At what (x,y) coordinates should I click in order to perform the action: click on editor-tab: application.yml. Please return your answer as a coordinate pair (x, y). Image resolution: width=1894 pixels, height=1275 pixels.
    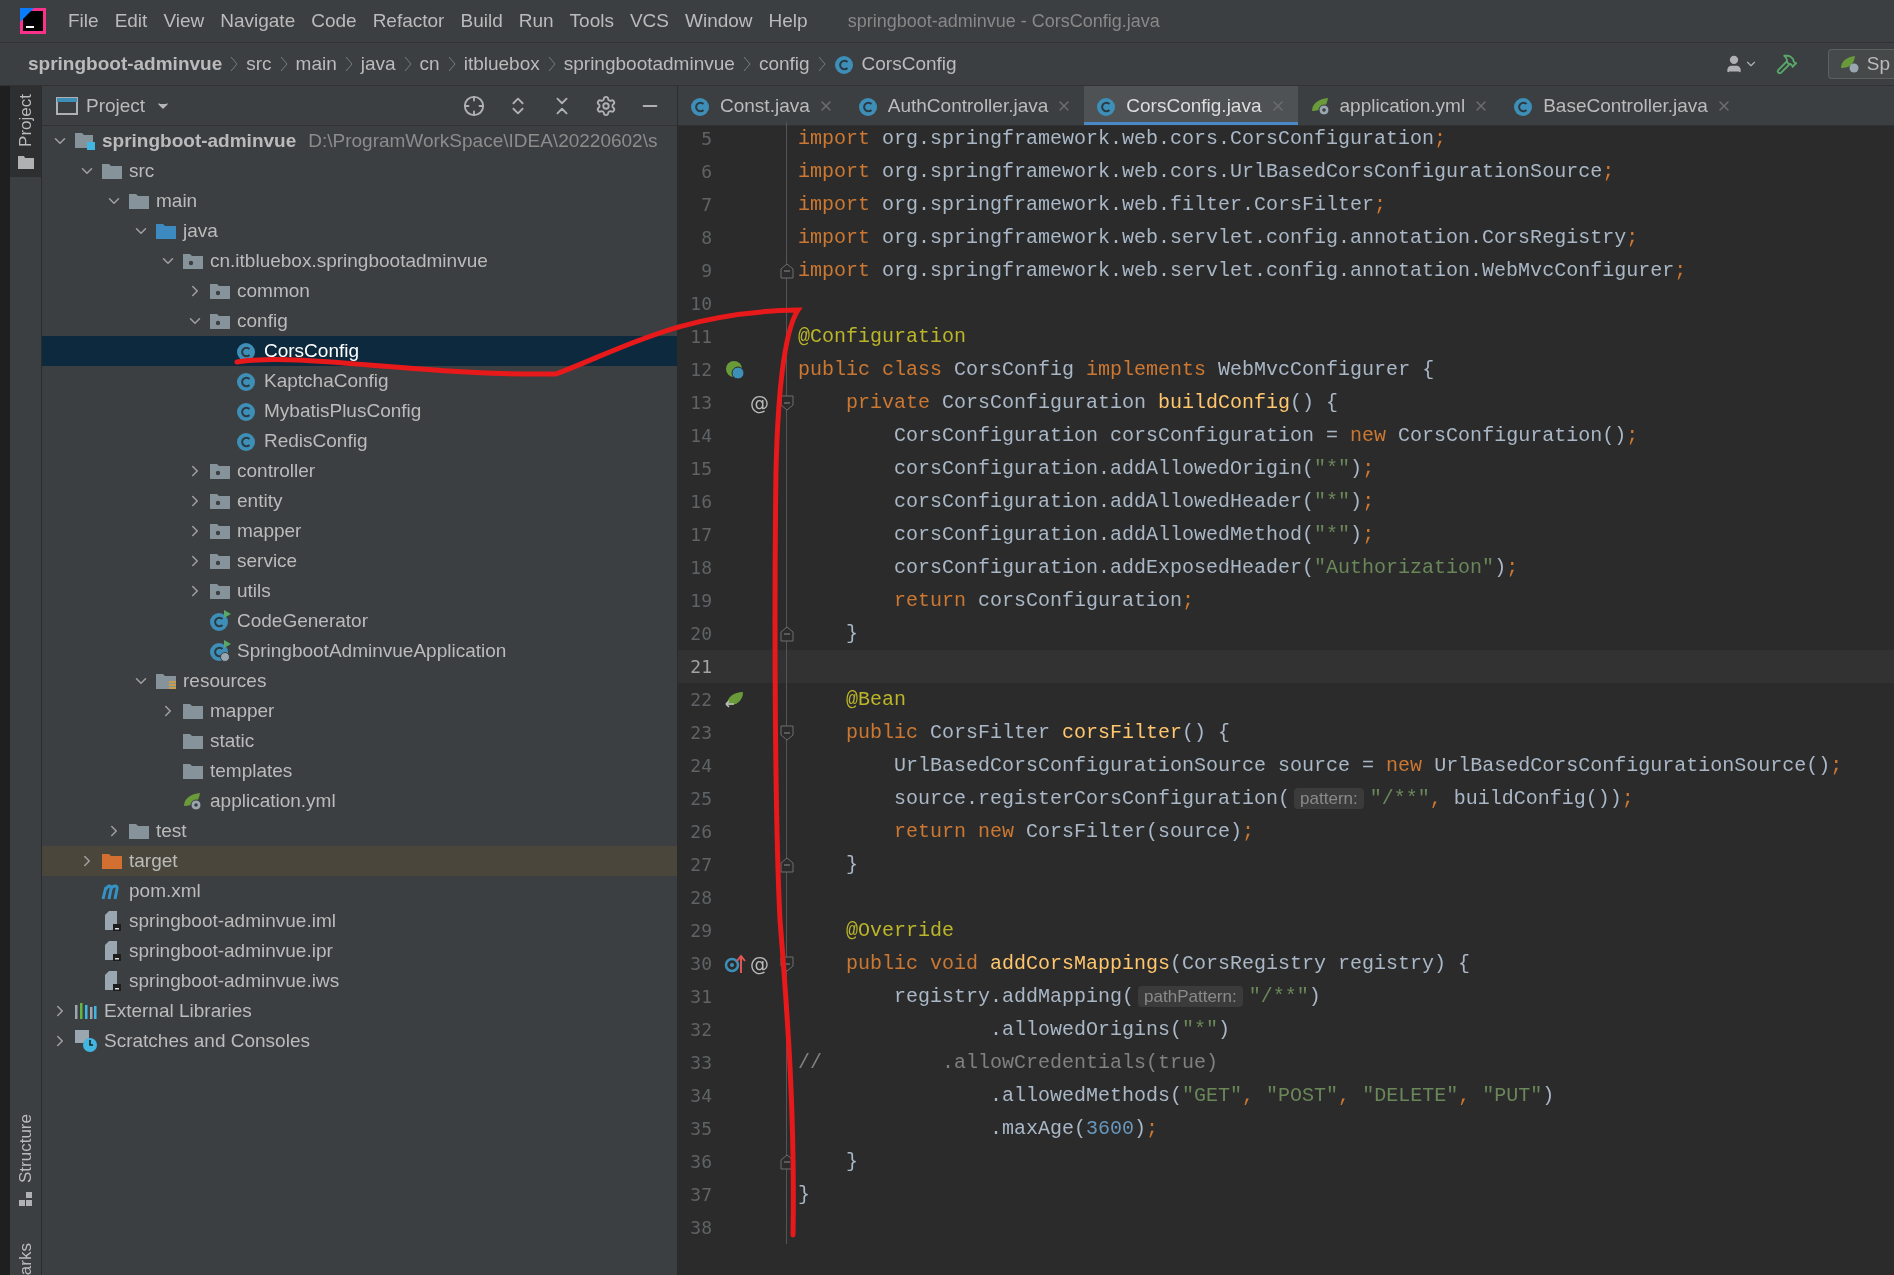
    Looking at the image, I should click on (1399, 105).